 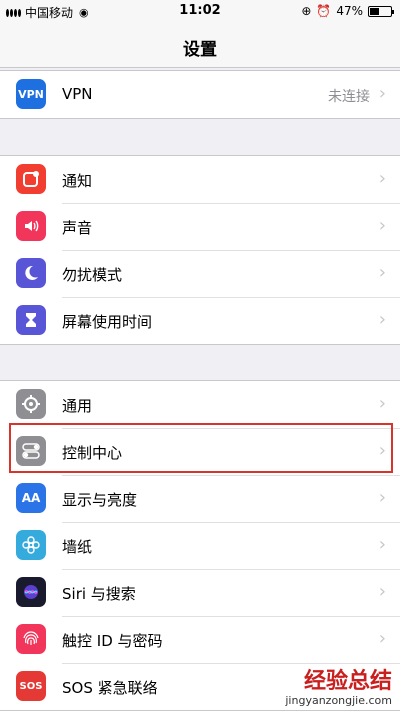 I want to click on sos-icon: SOS, so click(x=31, y=686).